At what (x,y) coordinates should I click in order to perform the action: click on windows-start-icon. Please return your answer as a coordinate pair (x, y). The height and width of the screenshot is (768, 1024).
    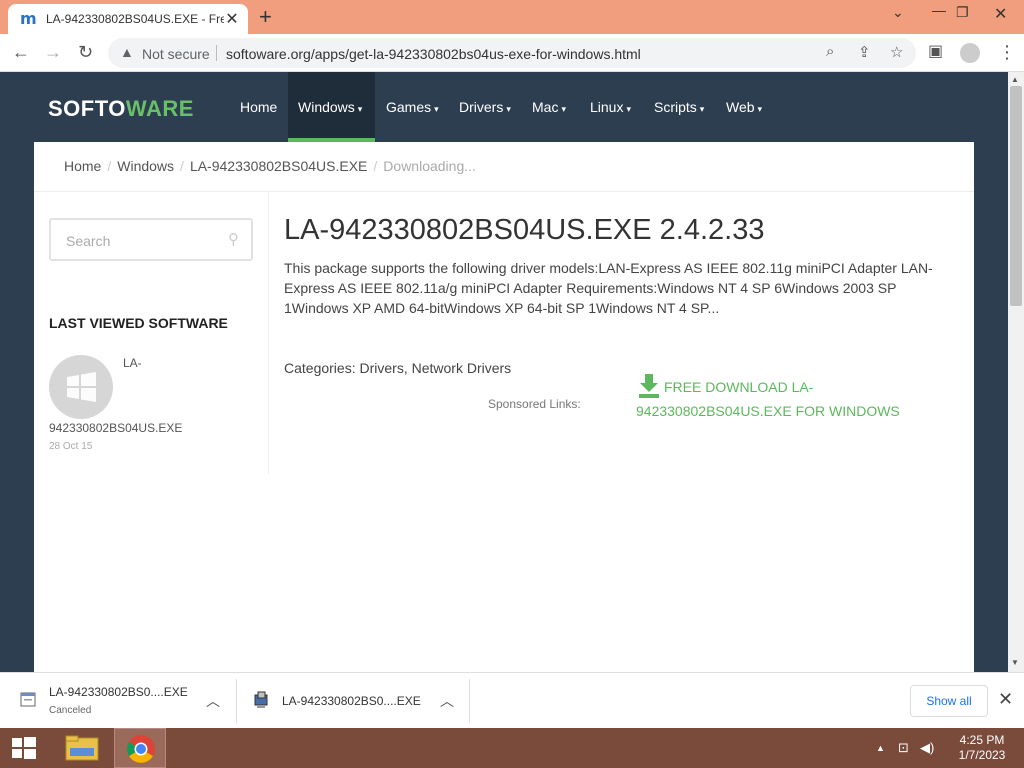
    Looking at the image, I should click on (24, 748).